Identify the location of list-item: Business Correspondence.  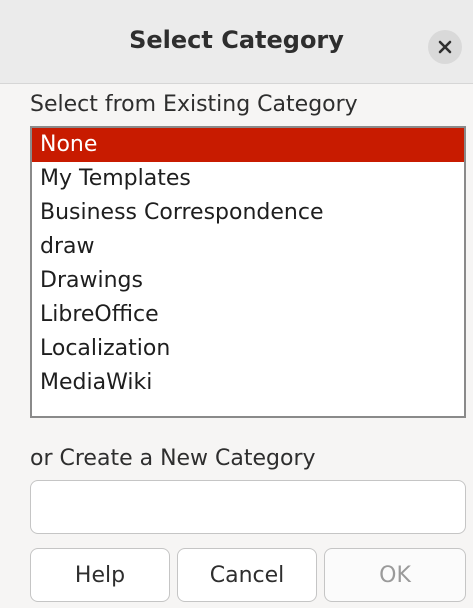
(248, 213).